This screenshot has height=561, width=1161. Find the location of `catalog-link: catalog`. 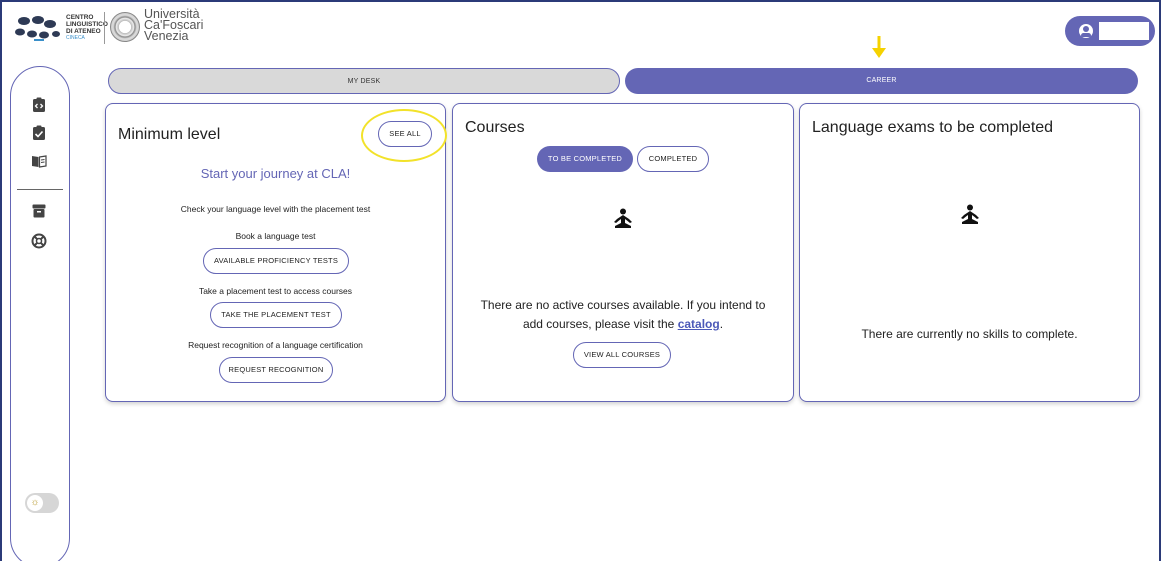

catalog-link: catalog is located at coordinates (699, 324).